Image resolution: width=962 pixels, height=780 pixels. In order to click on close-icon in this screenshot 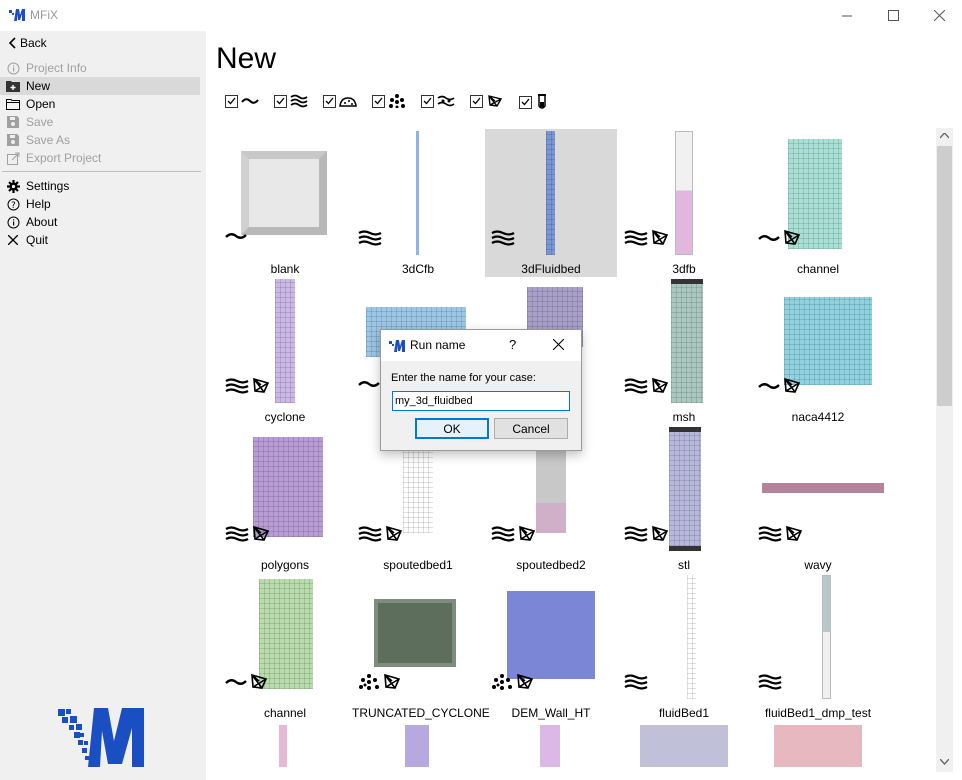, I will do `click(558, 344)`.